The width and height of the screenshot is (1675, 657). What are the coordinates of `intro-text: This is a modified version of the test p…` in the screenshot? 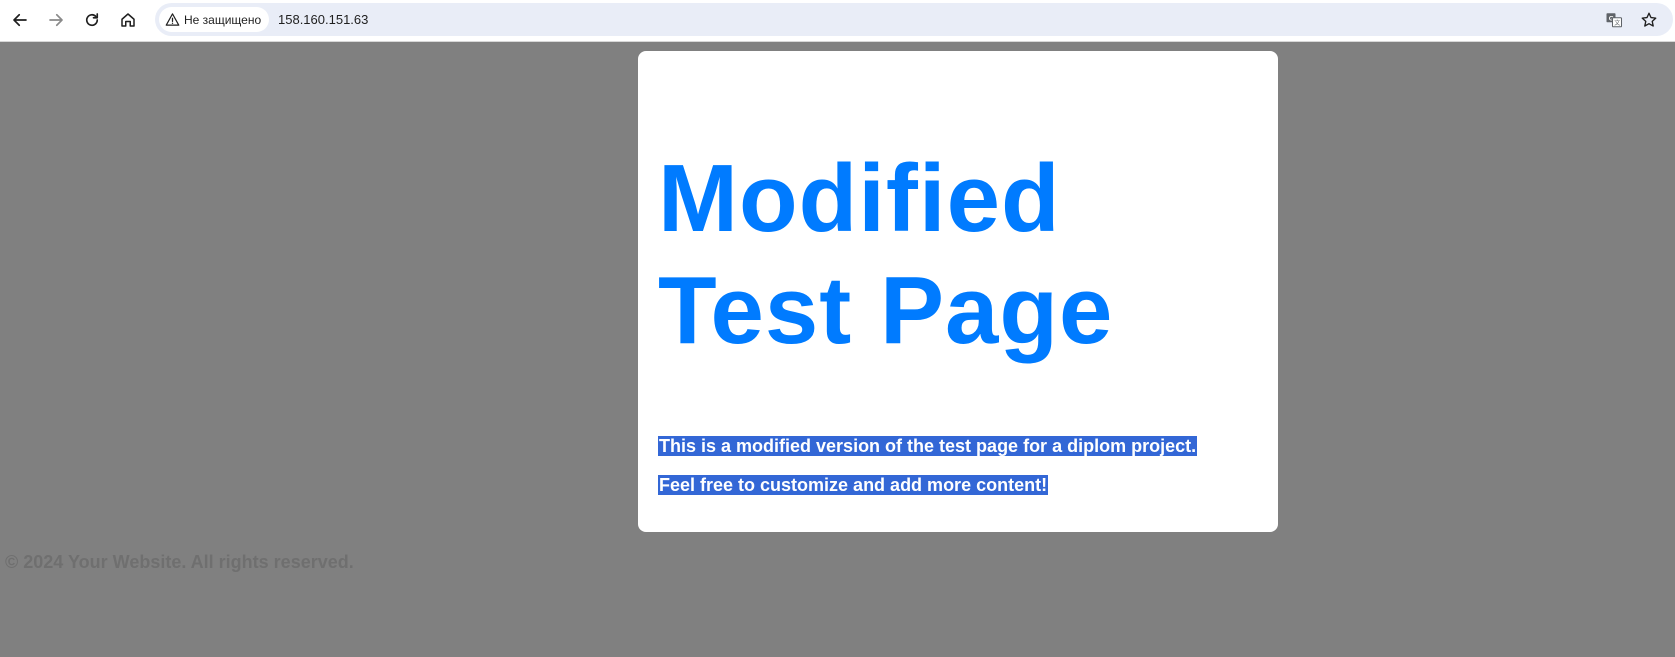 It's located at (928, 446).